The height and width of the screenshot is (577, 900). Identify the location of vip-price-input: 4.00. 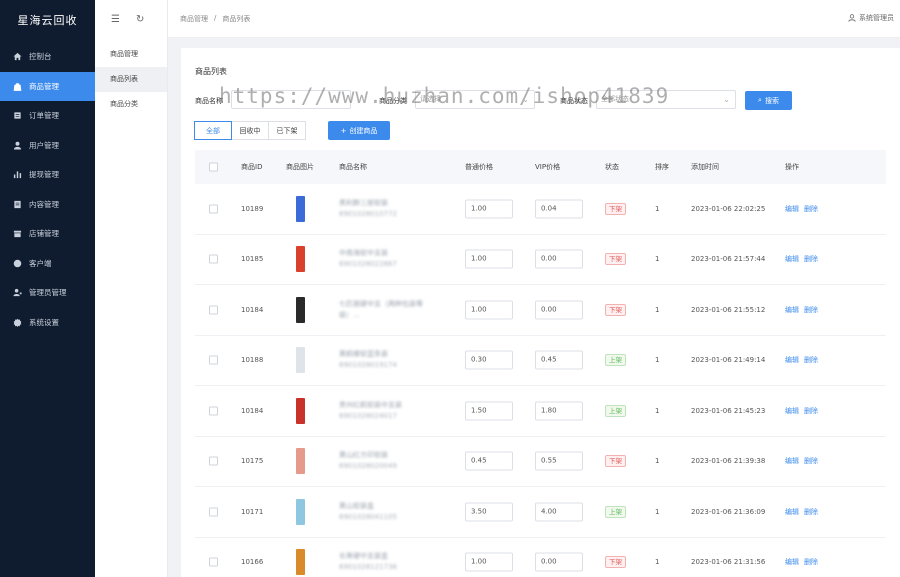
(559, 512).